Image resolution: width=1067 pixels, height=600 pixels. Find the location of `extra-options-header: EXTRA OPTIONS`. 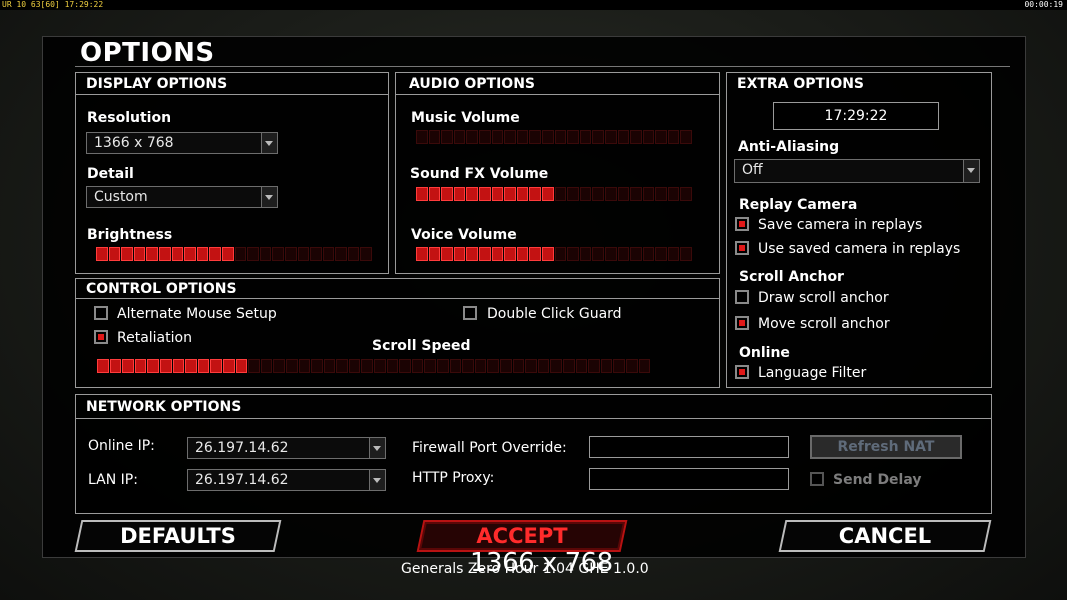

extra-options-header: EXTRA OPTIONS is located at coordinates (801, 84).